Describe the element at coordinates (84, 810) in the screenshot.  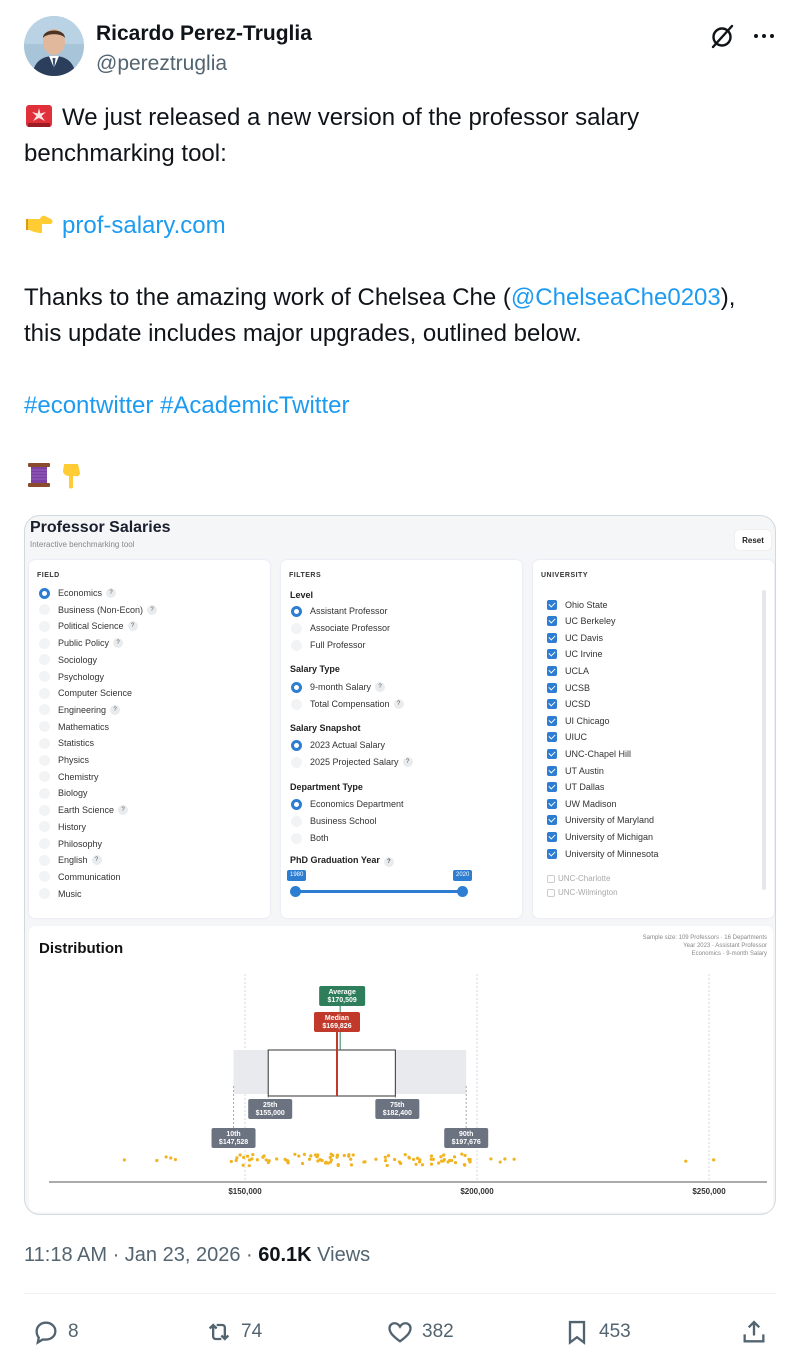
I see `field-option: Earth Science?` at that location.